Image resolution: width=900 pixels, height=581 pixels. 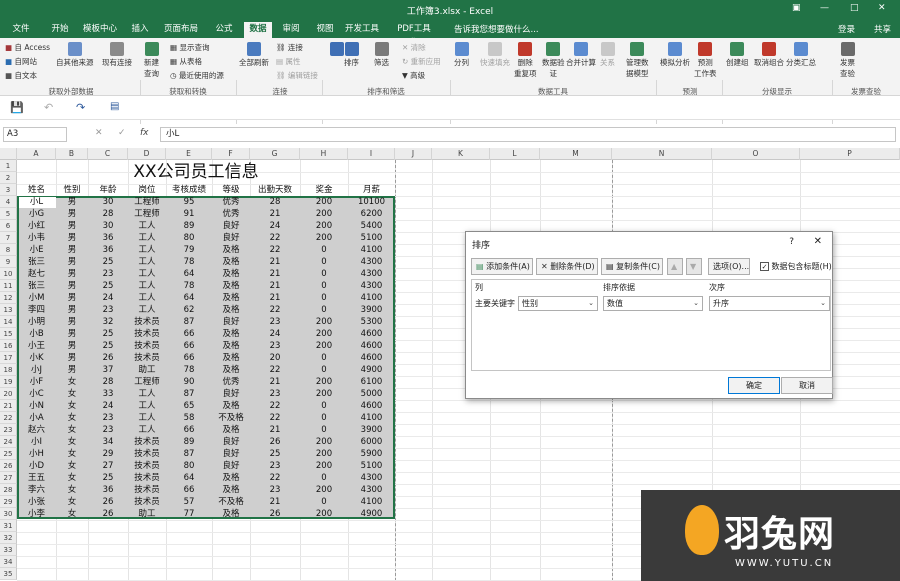 I want to click on row-header-12: 12, so click(x=8, y=298).